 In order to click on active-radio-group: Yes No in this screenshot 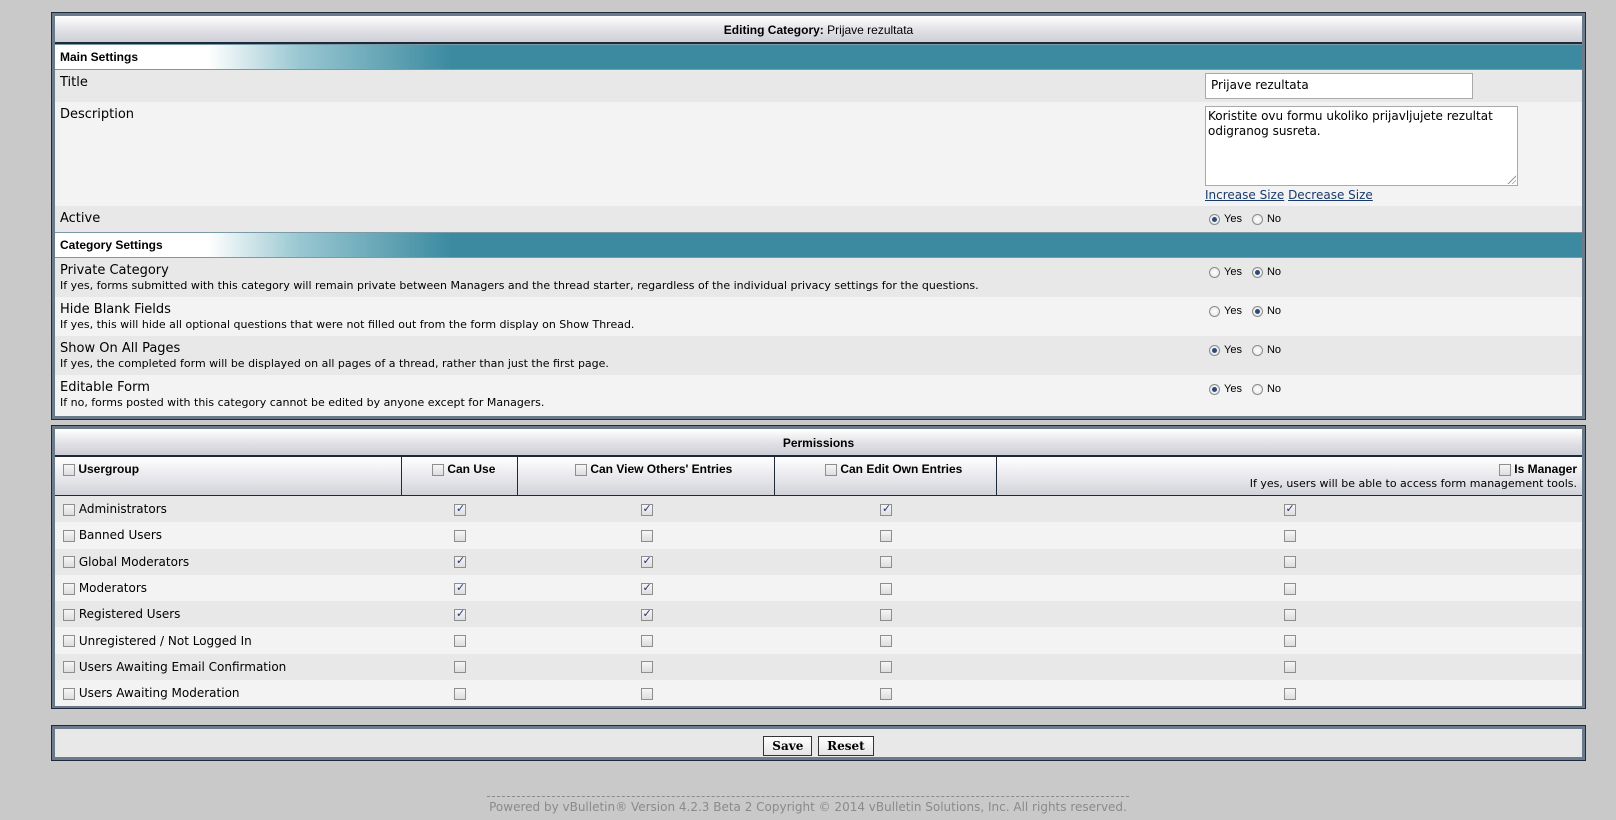, I will do `click(1243, 219)`.